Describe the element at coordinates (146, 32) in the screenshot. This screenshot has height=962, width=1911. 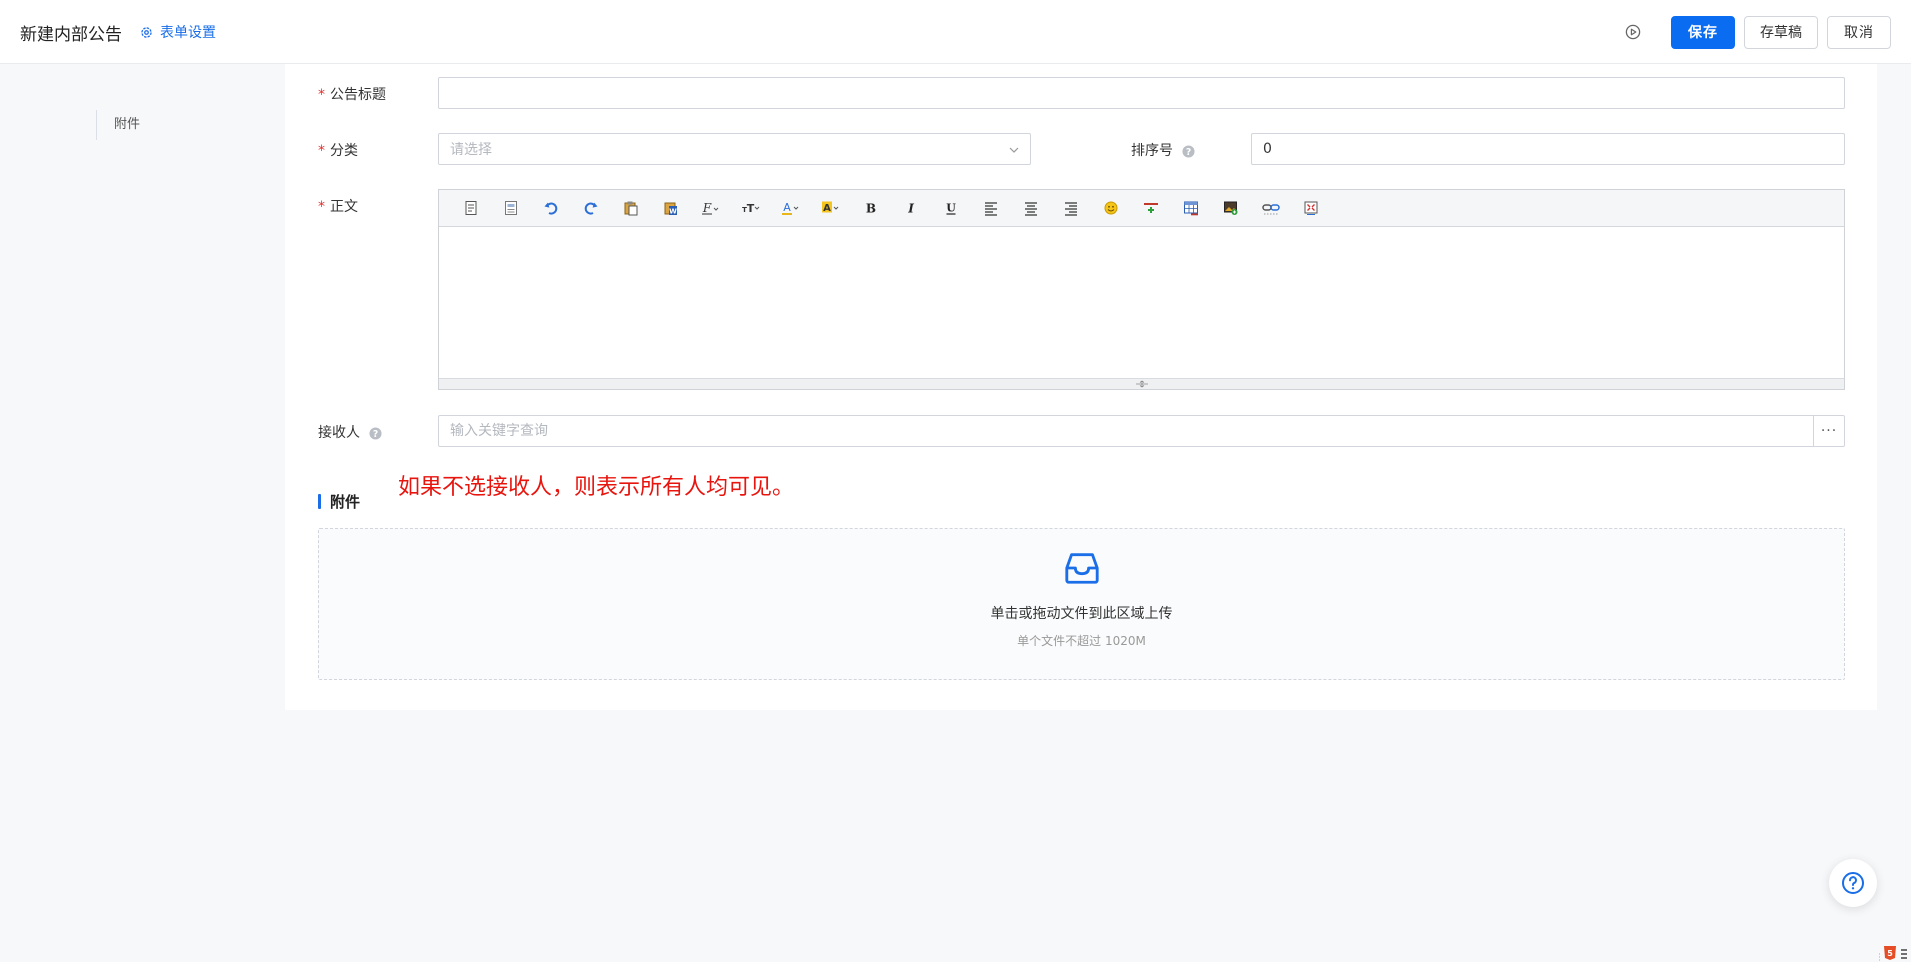
I see `gear-icon` at that location.